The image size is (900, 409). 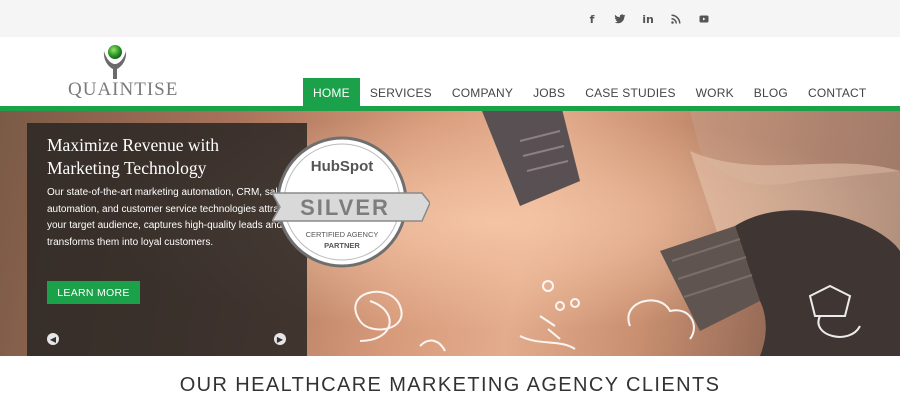 I want to click on logo-mark-icon, so click(x=115, y=62).